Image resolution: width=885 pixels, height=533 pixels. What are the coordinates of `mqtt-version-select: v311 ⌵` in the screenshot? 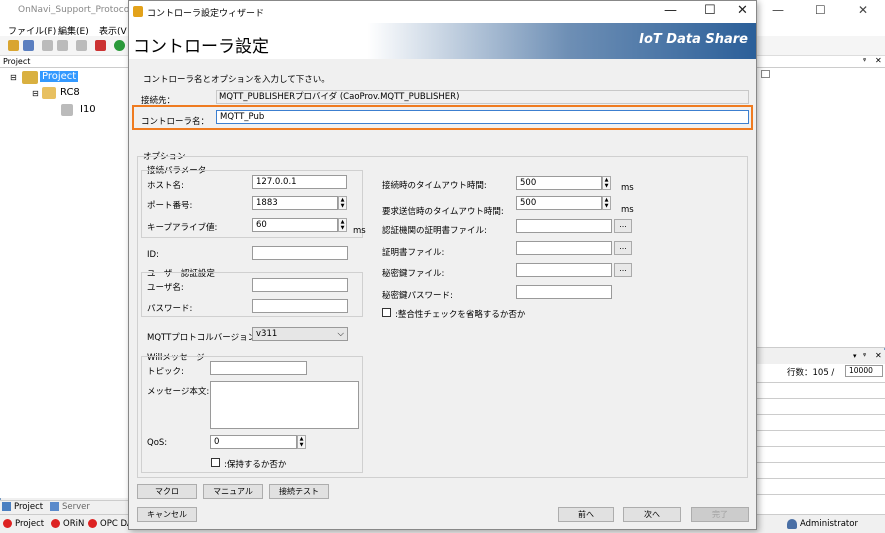 It's located at (300, 334).